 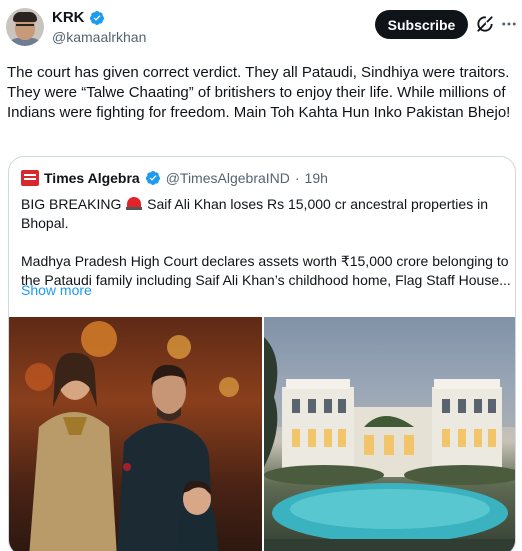 I want to click on author-name: KRK, so click(x=68, y=17).